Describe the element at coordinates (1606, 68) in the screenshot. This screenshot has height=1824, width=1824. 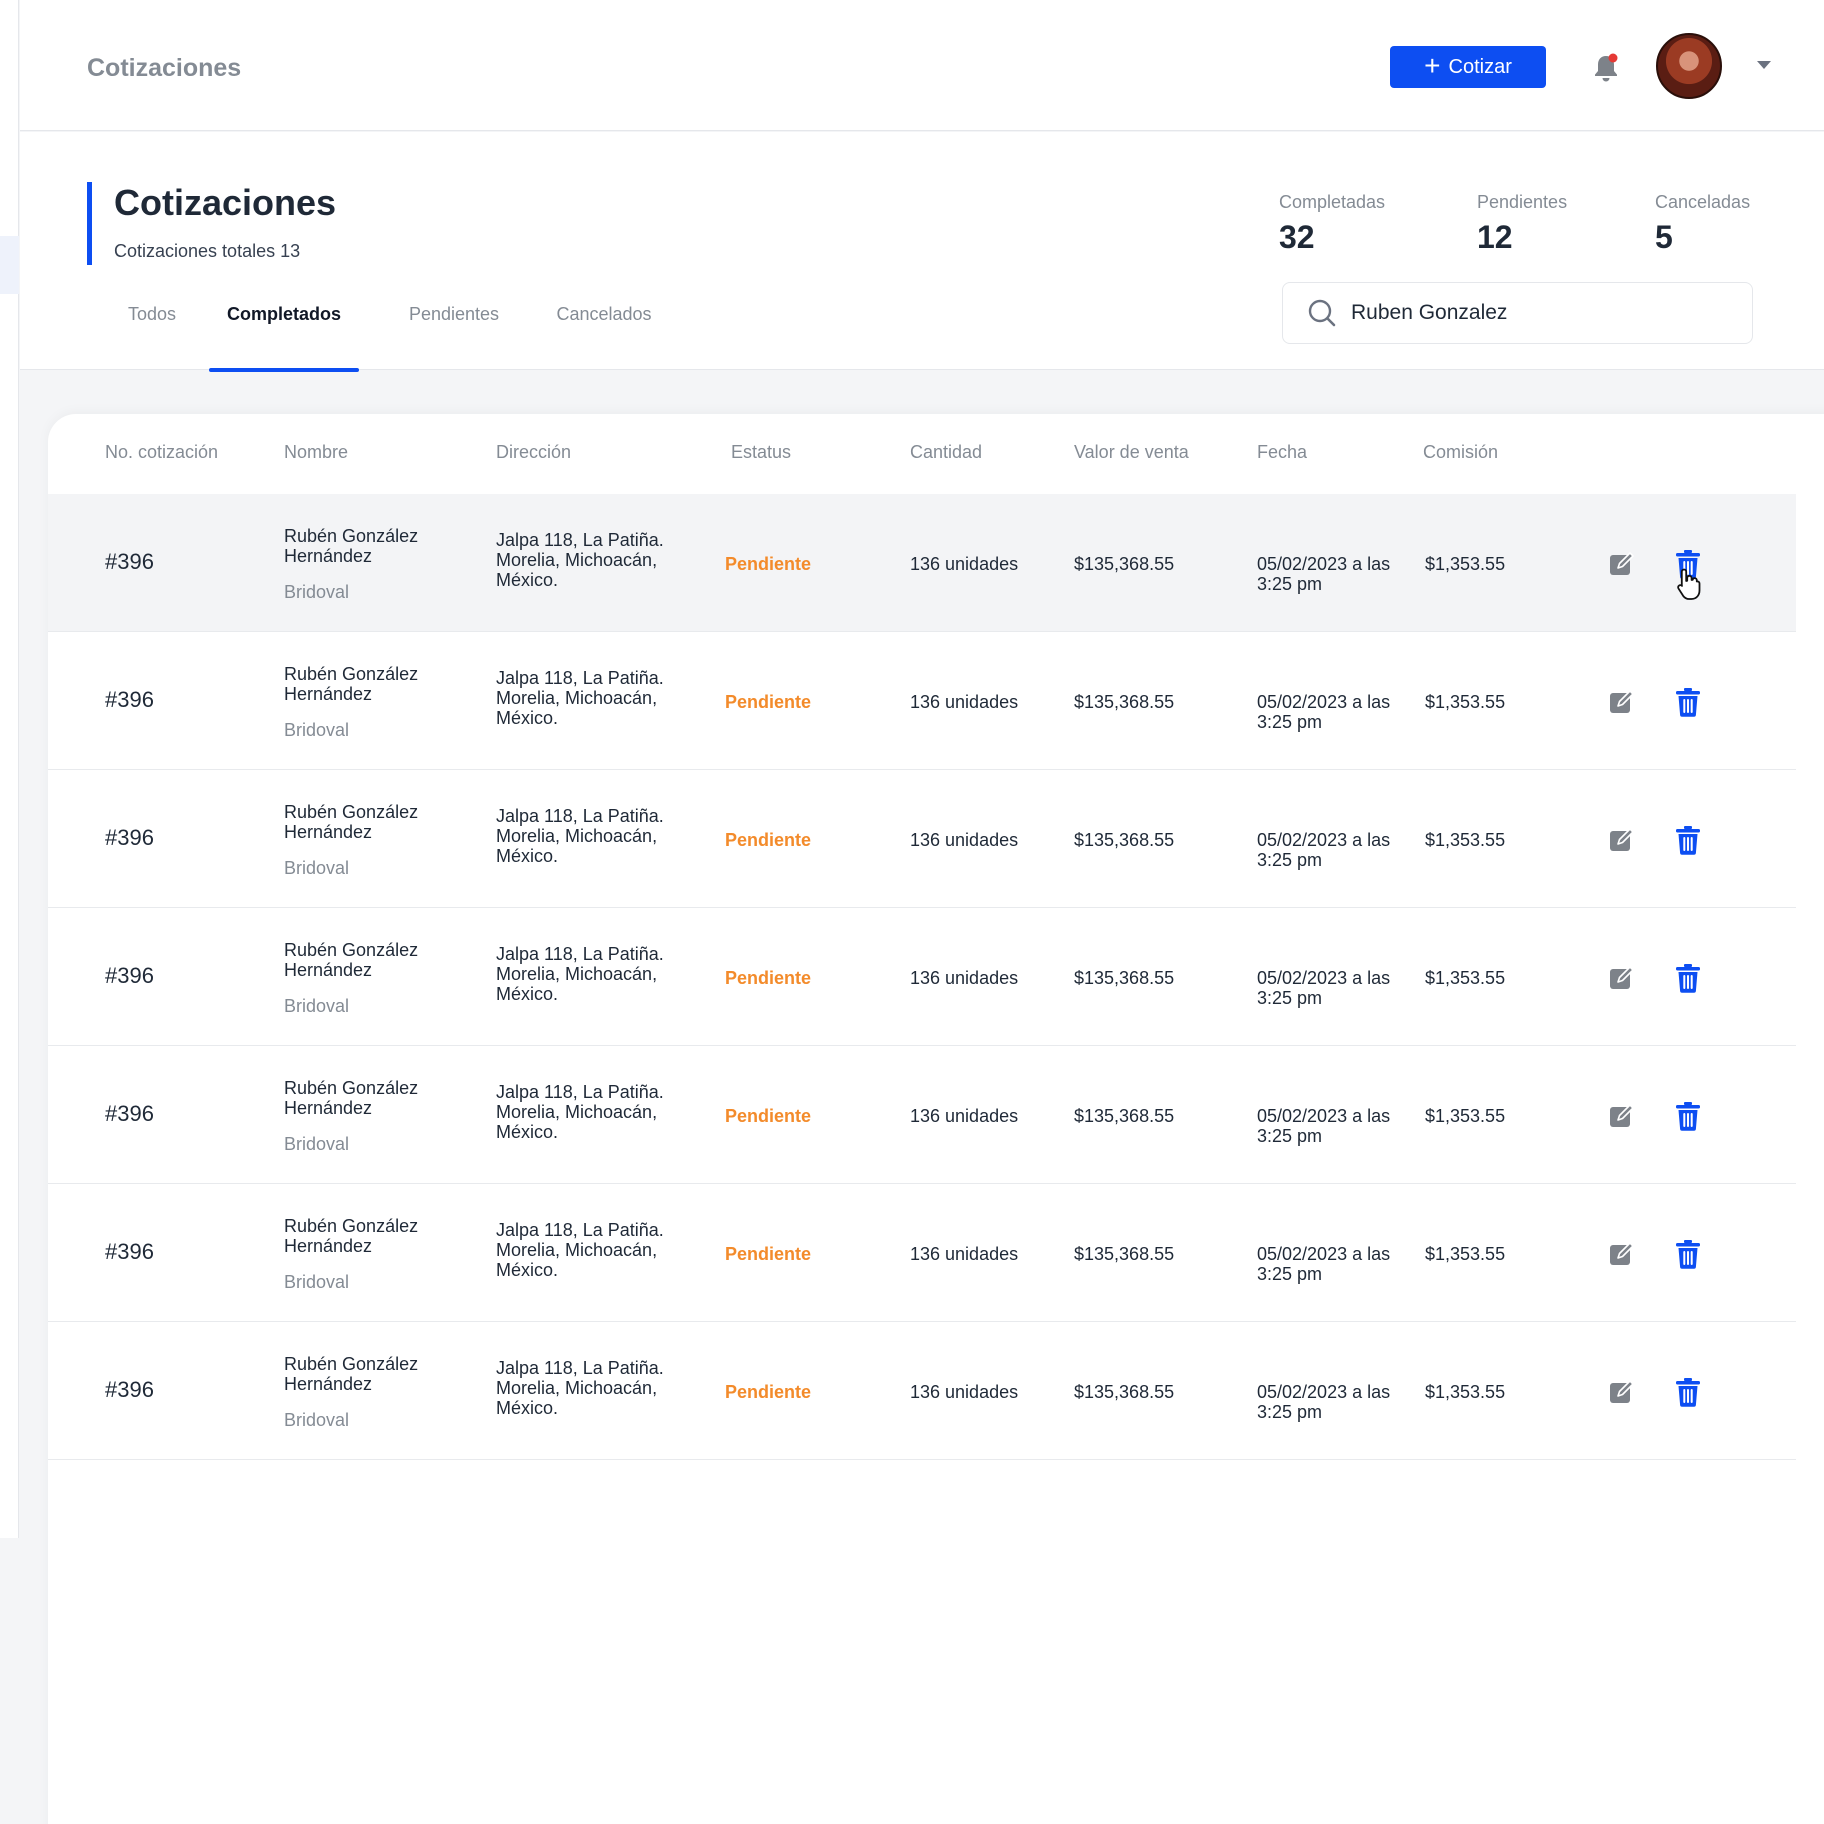
I see `bell-icon` at that location.